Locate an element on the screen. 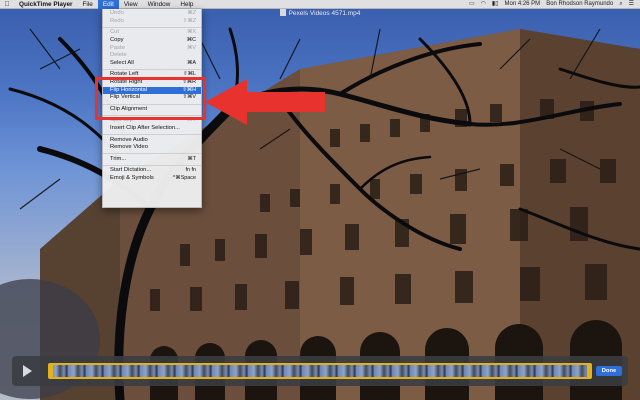  menu-item-shortcut: ⌘T is located at coordinates (191, 158).